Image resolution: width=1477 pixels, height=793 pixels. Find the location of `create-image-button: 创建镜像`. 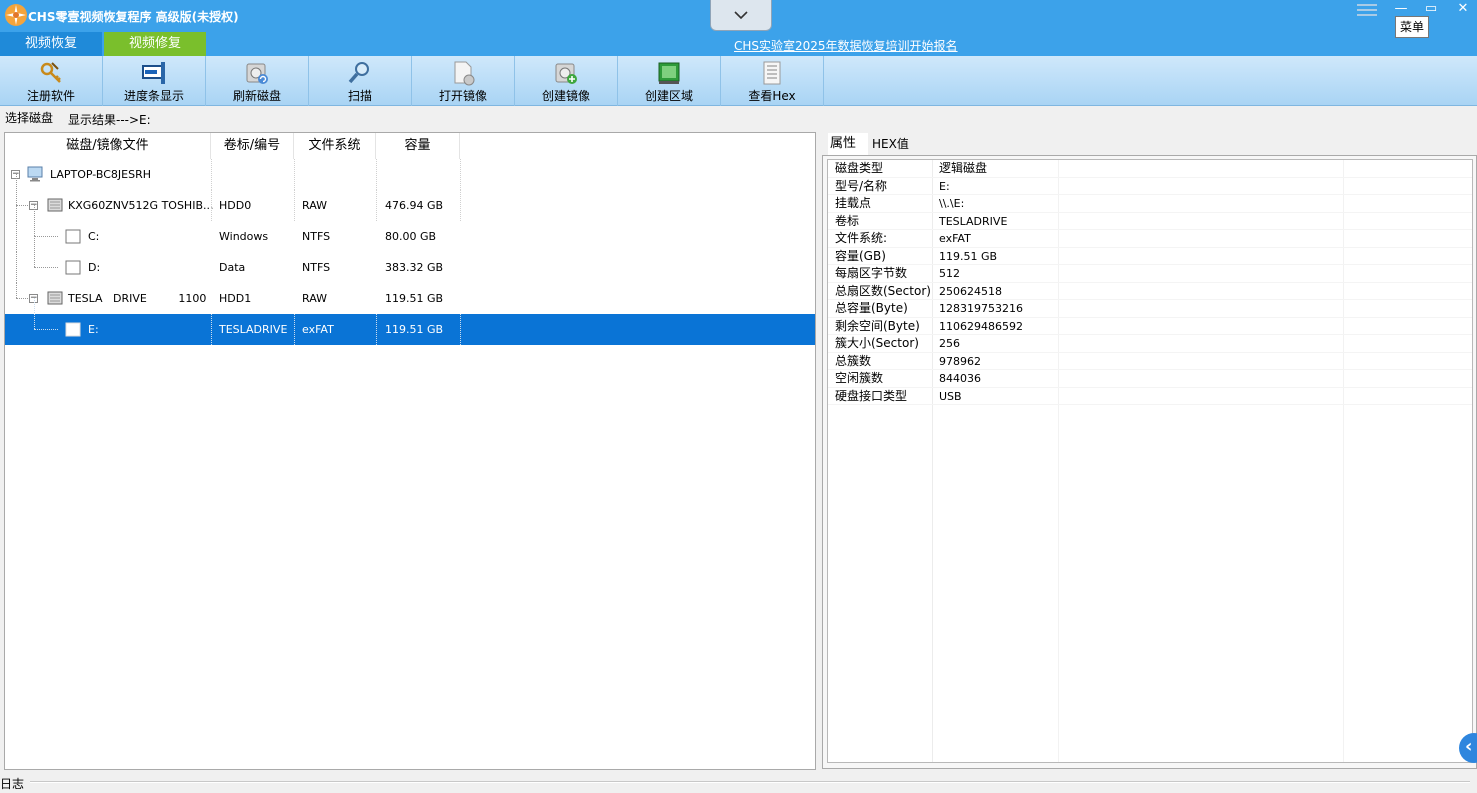

create-image-button: 创建镜像 is located at coordinates (566, 81).